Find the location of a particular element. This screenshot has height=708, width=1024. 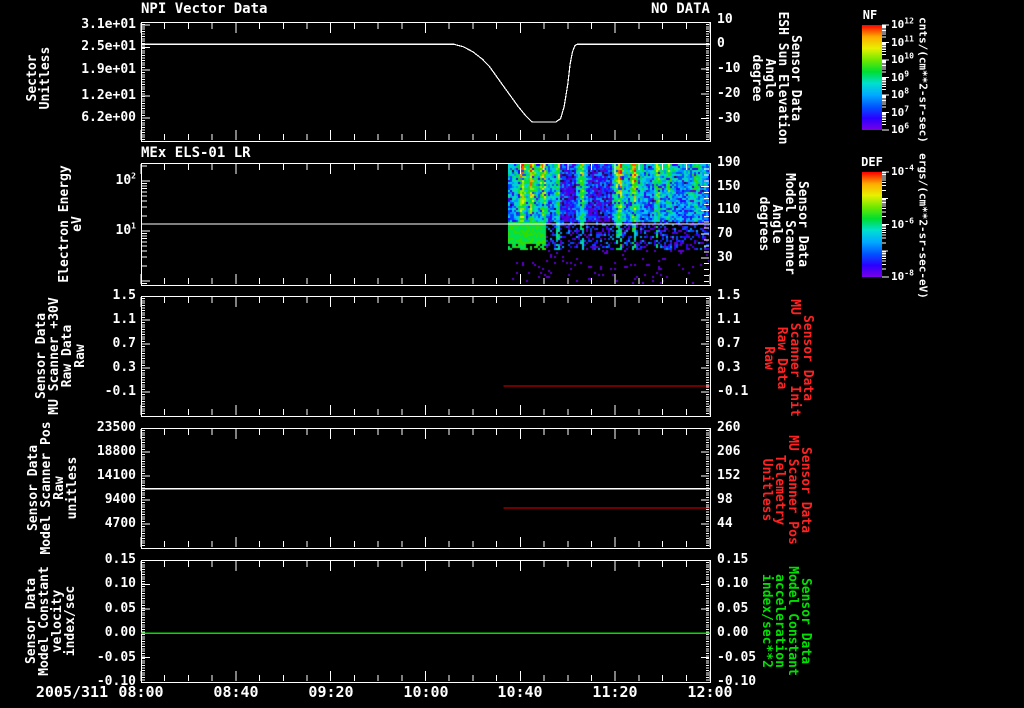

y-tick-label-right: 0 is located at coordinates (721, 43).